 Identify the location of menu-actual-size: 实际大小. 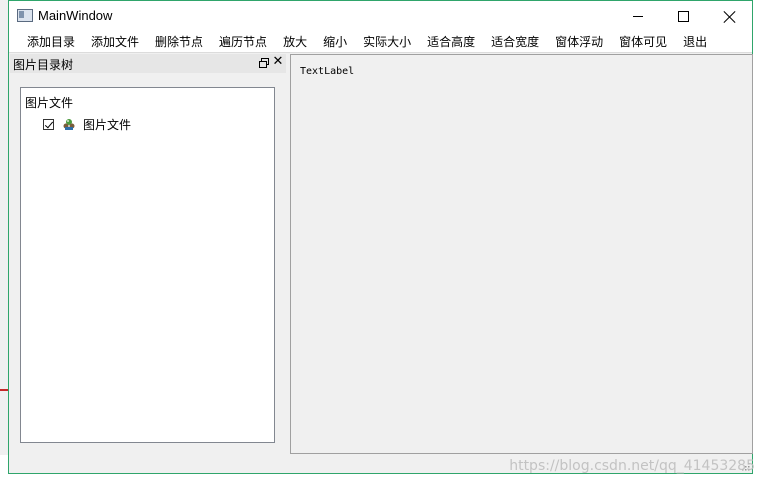
(387, 42).